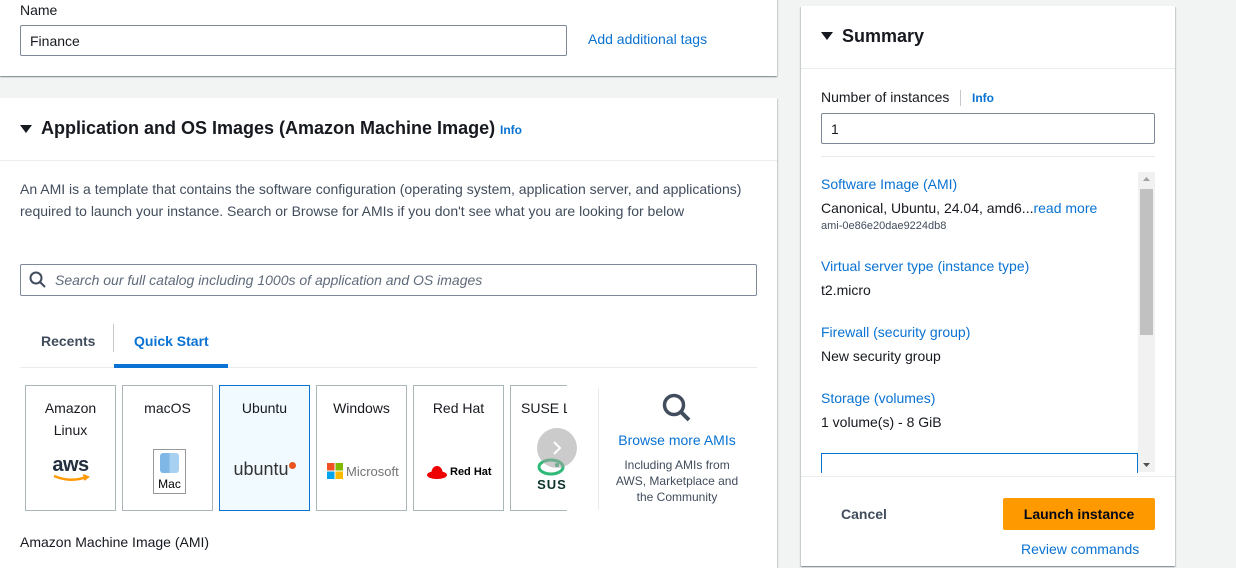 This screenshot has width=1236, height=568. Describe the element at coordinates (458, 448) in the screenshot. I see `ami-tile-red-hat: Red Hat Red Hat` at that location.